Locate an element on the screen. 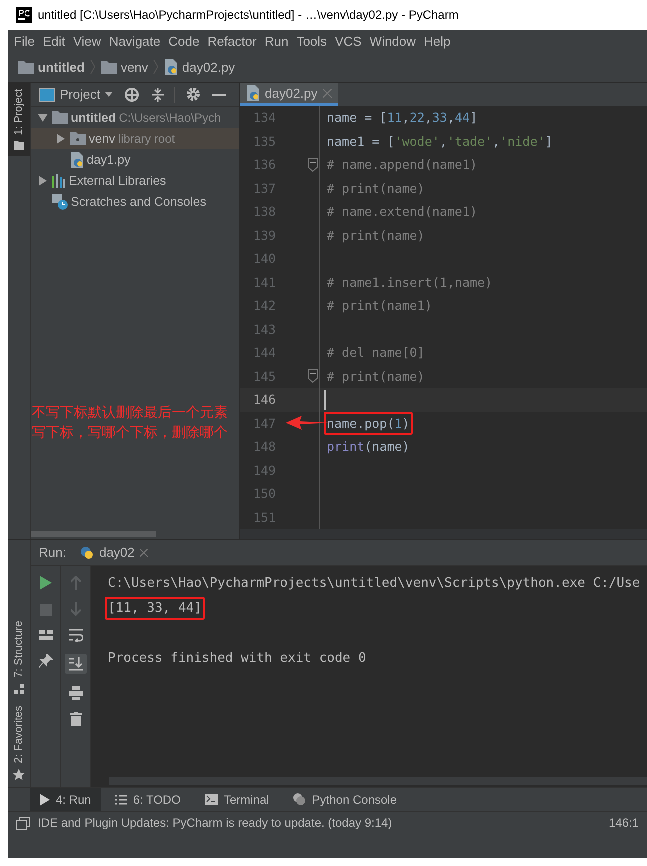 Image resolution: width=647 pixels, height=866 pixels. line-number: 148 is located at coordinates (264, 446).